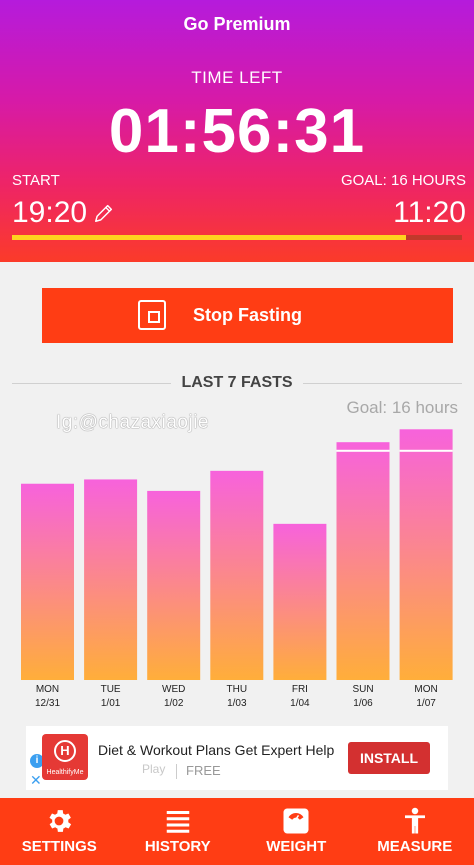  What do you see at coordinates (177, 822) in the screenshot?
I see `list-icon` at bounding box center [177, 822].